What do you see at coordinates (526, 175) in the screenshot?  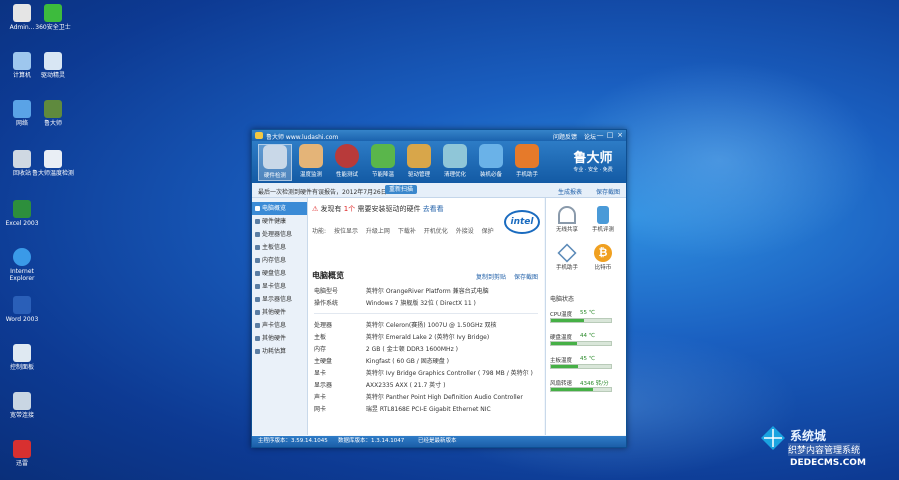 I see `tool-label: 手机助手` at bounding box center [526, 175].